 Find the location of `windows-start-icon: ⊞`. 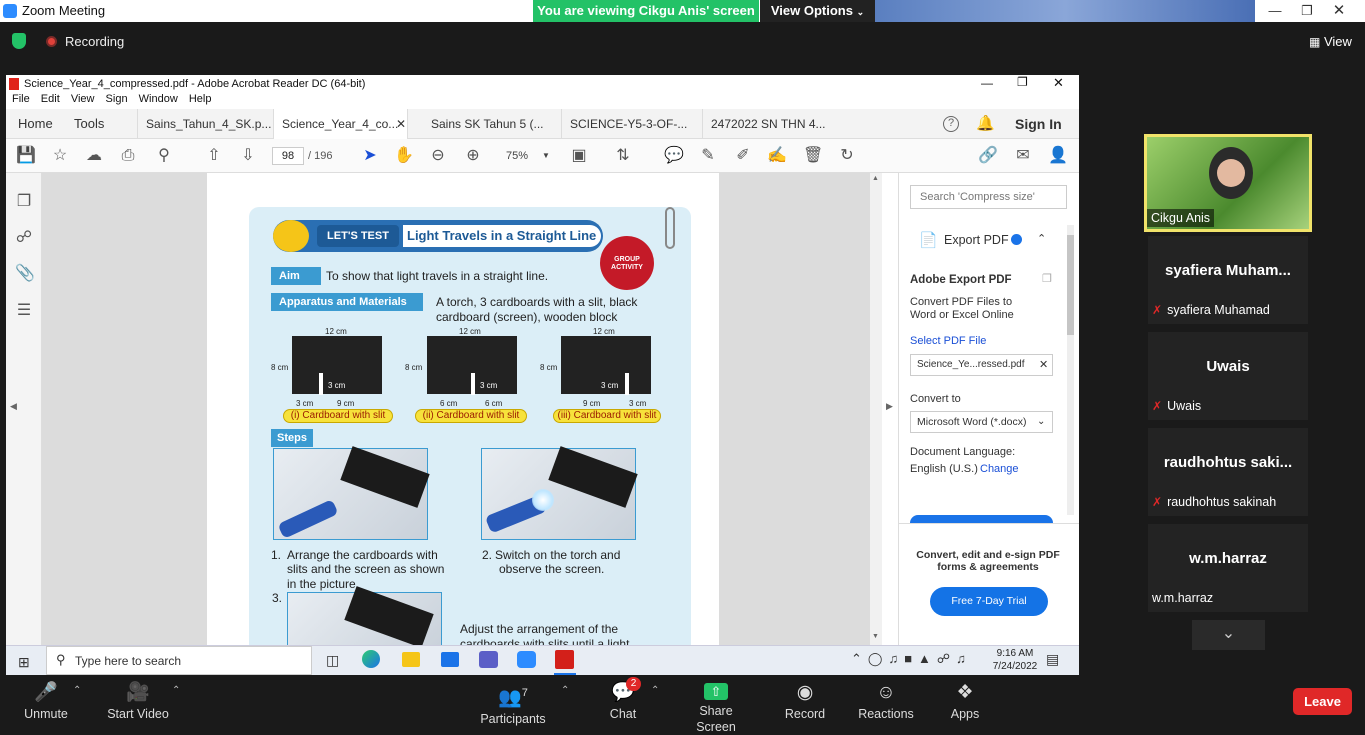

windows-start-icon: ⊞ is located at coordinates (24, 662).